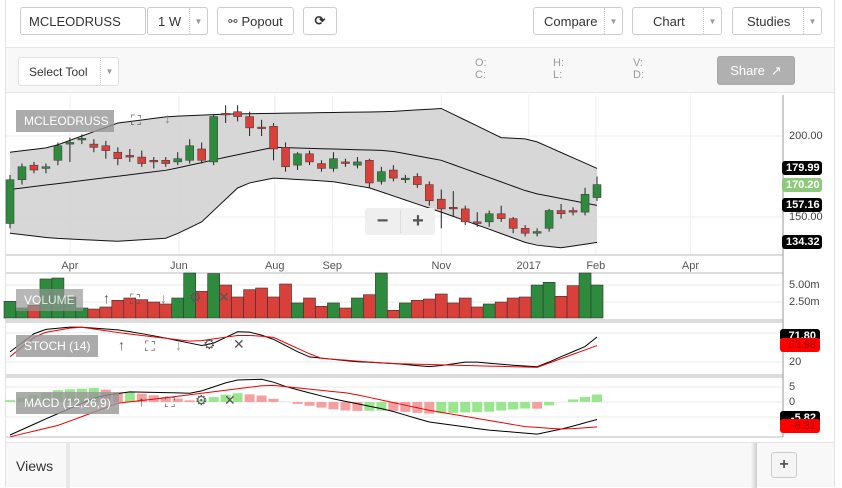  I want to click on price-tick: 150.00, so click(806, 217).